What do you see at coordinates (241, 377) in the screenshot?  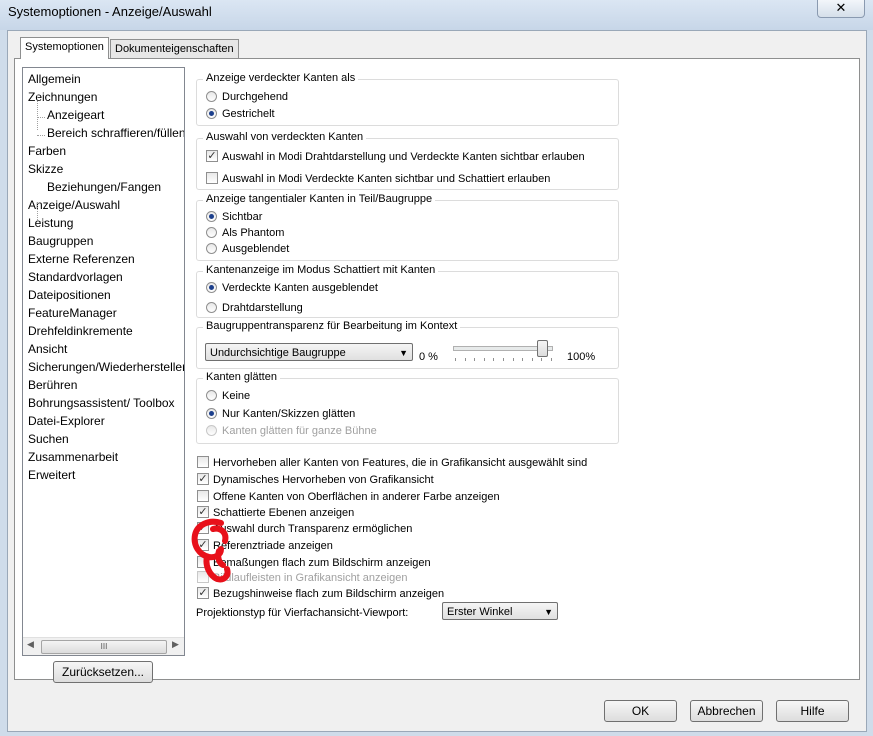 I see `group-title: Kanten glätten` at bounding box center [241, 377].